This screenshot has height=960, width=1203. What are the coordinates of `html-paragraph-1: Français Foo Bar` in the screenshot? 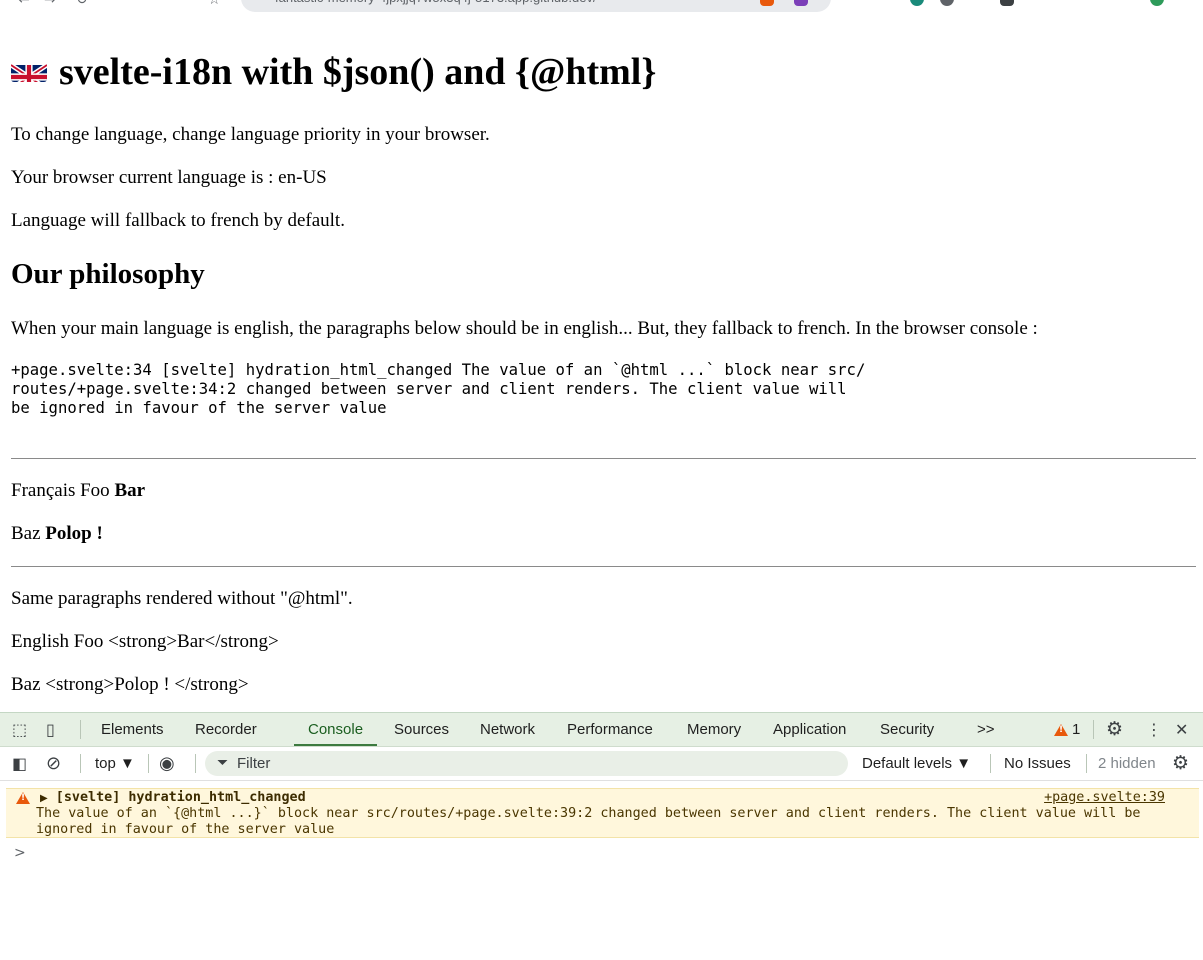 It's located at (78, 491).